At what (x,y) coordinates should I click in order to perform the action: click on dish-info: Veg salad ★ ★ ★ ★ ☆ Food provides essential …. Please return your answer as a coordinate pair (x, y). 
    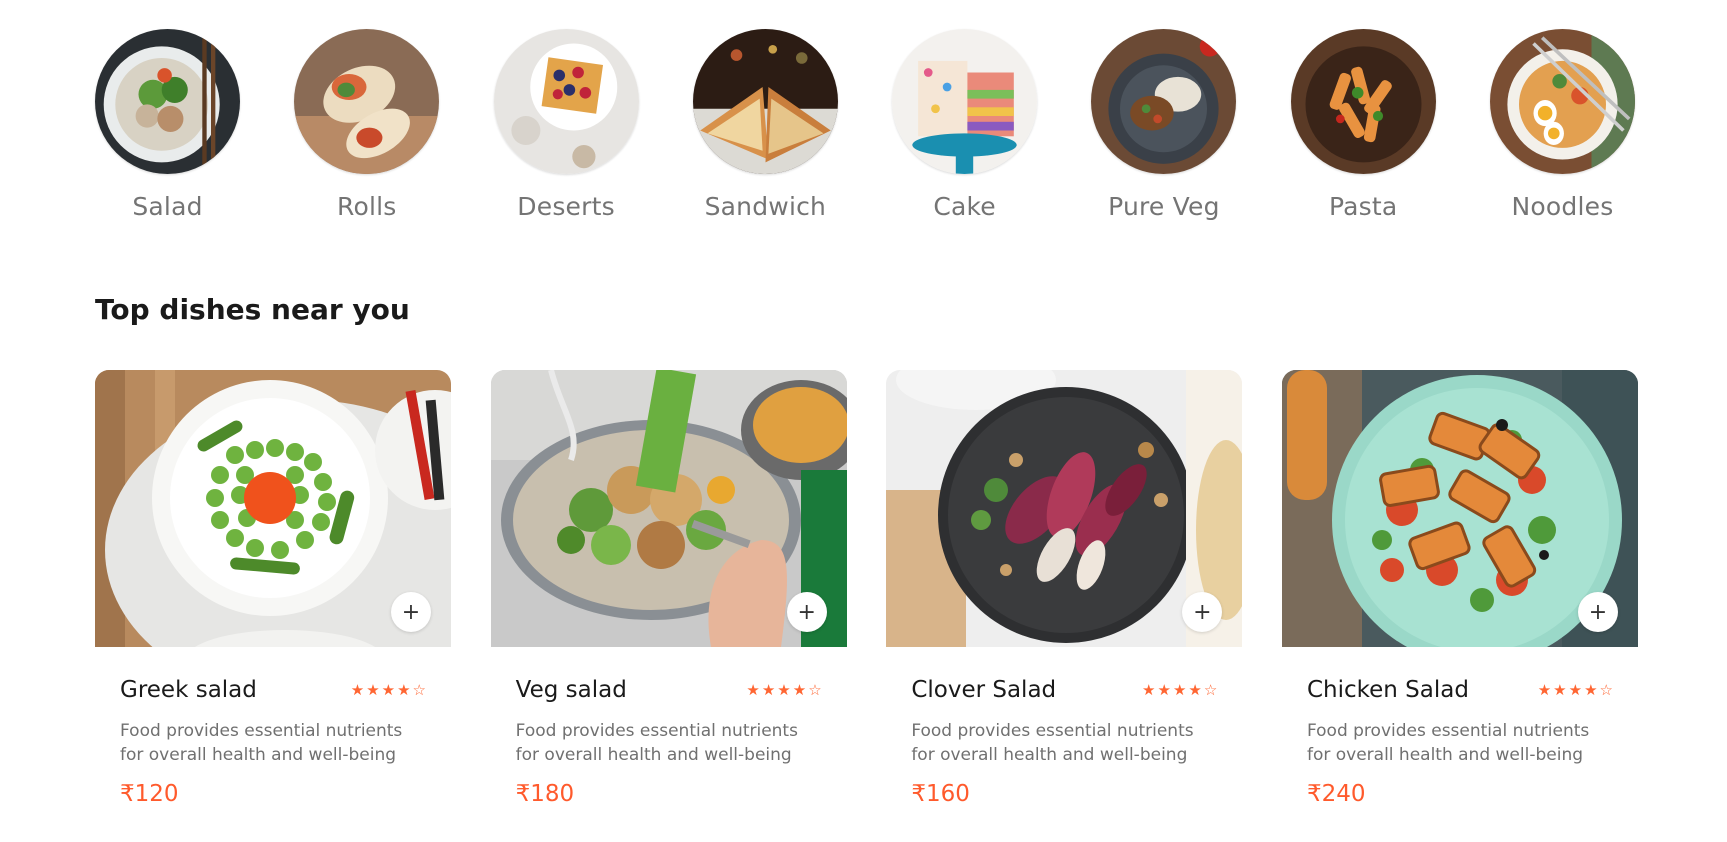
    Looking at the image, I should click on (669, 742).